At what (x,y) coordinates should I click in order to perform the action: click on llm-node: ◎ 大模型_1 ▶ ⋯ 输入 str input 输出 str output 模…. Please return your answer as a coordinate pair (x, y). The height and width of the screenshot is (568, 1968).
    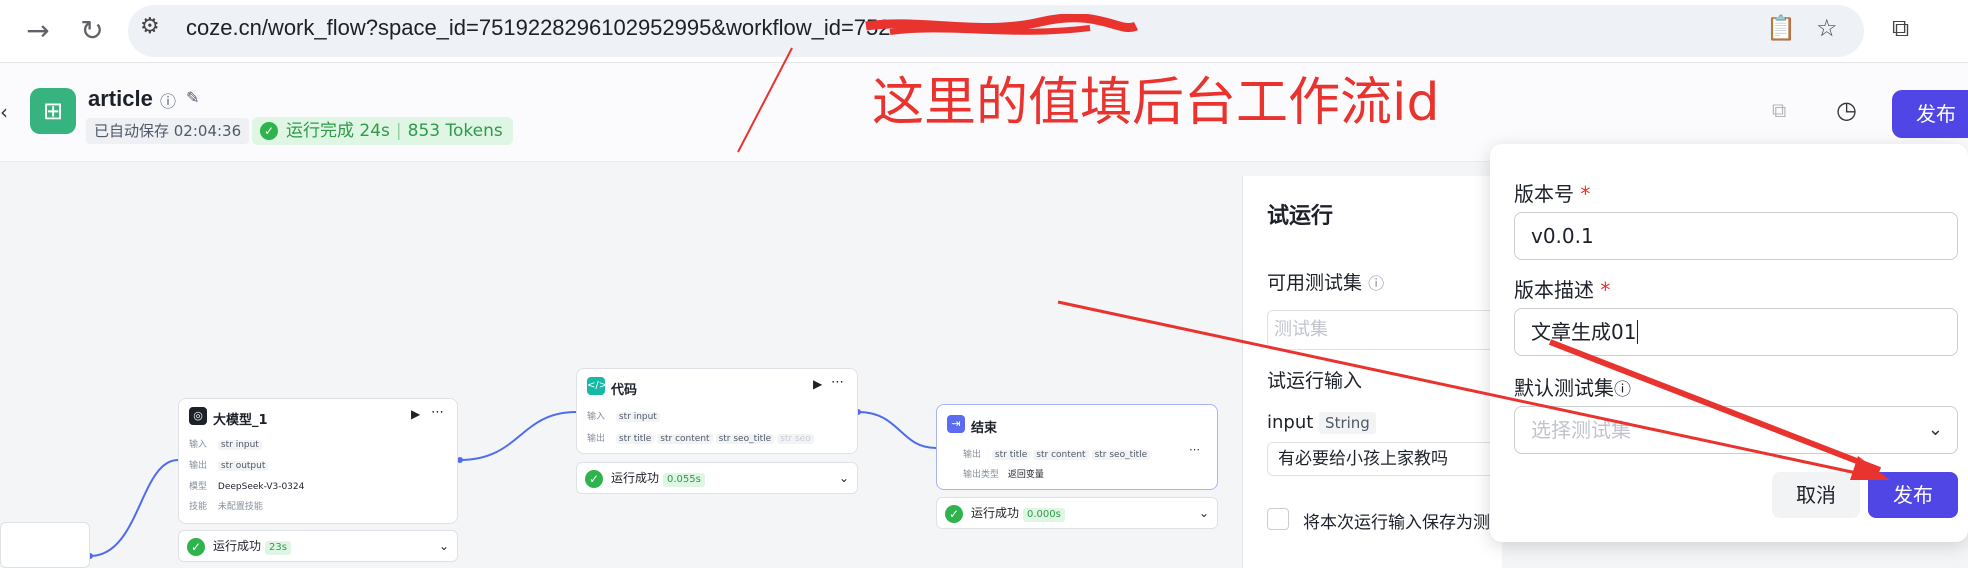
    Looking at the image, I should click on (318, 461).